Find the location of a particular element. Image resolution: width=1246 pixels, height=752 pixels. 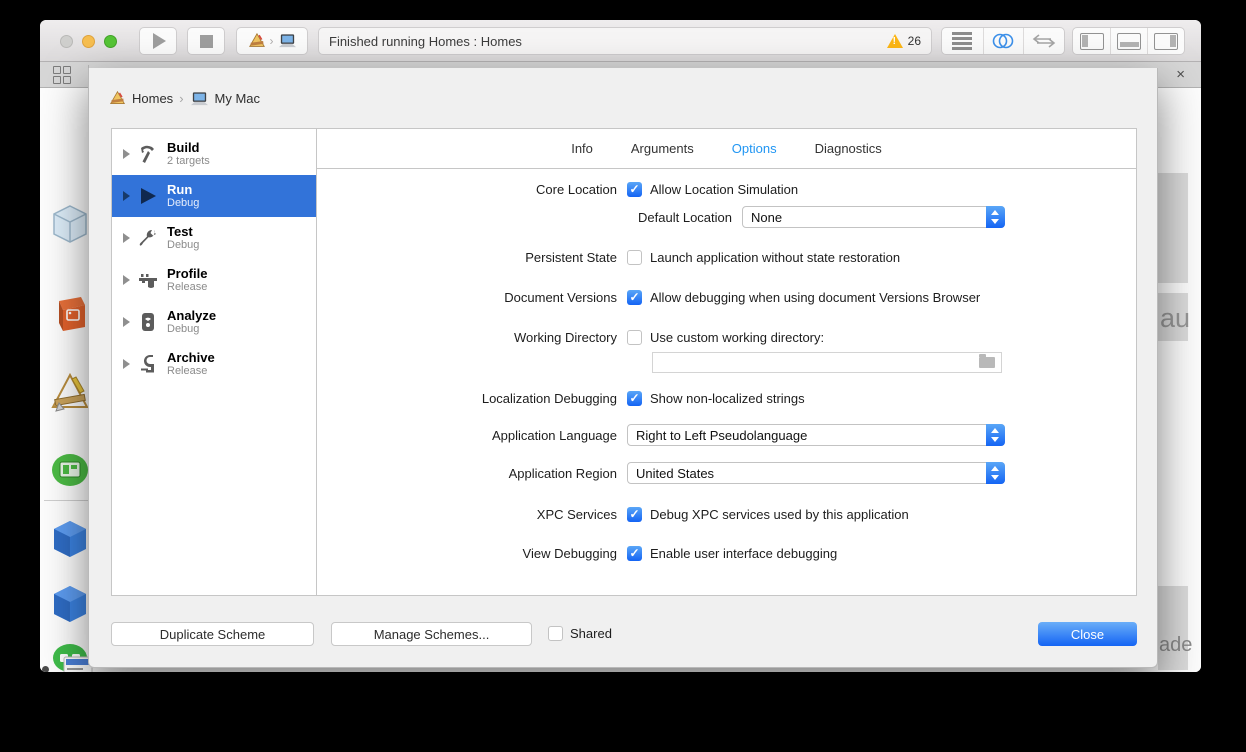

assistant-editor-button is located at coordinates (1003, 41).